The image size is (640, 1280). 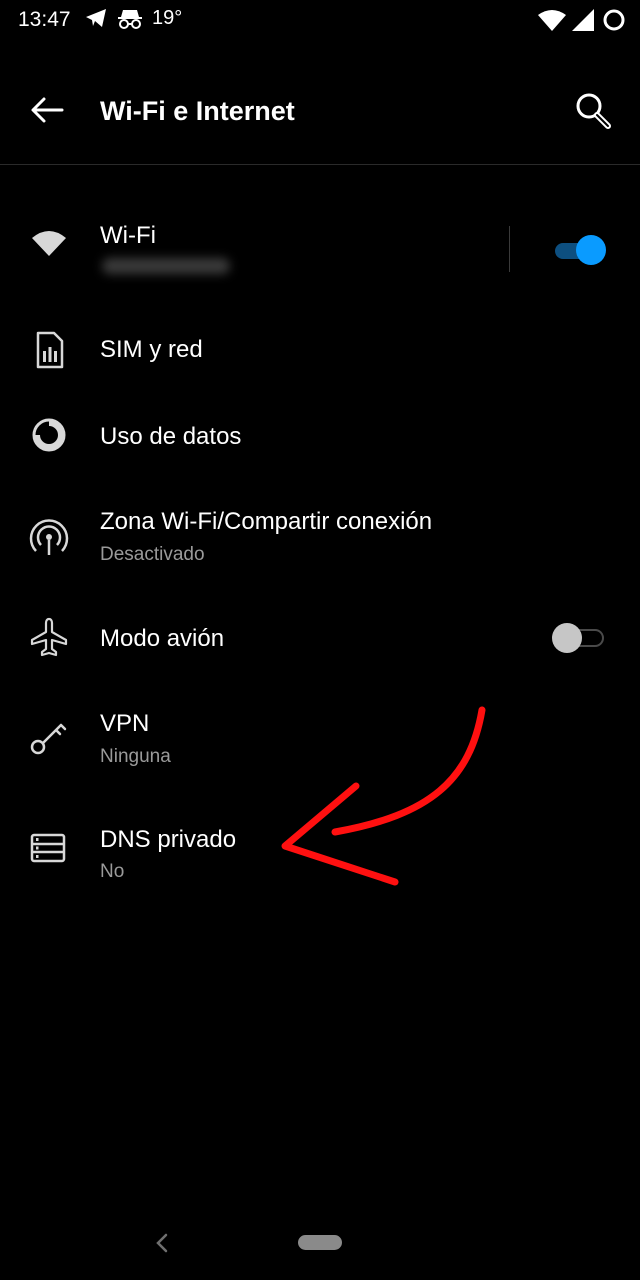 What do you see at coordinates (383, 796) in the screenshot?
I see `annotation-arrow` at bounding box center [383, 796].